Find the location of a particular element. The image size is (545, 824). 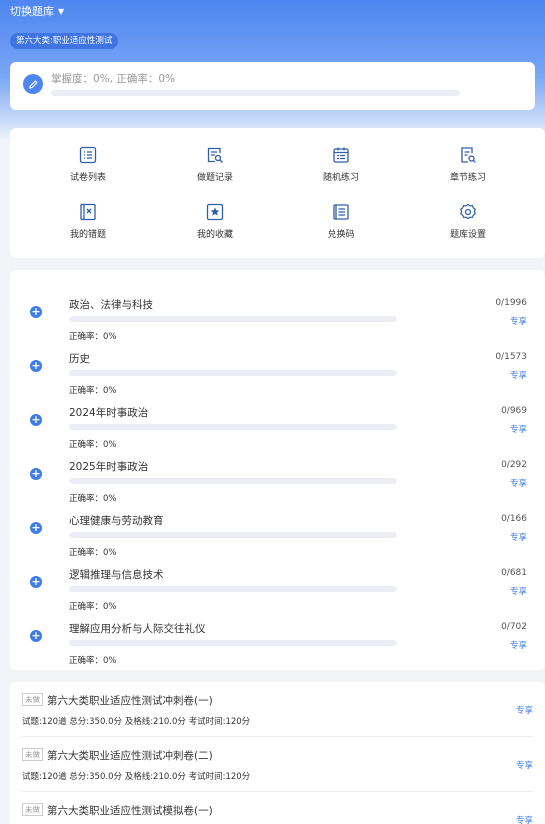

grid-item-chapter-practice: 章节练习 is located at coordinates (468, 164).